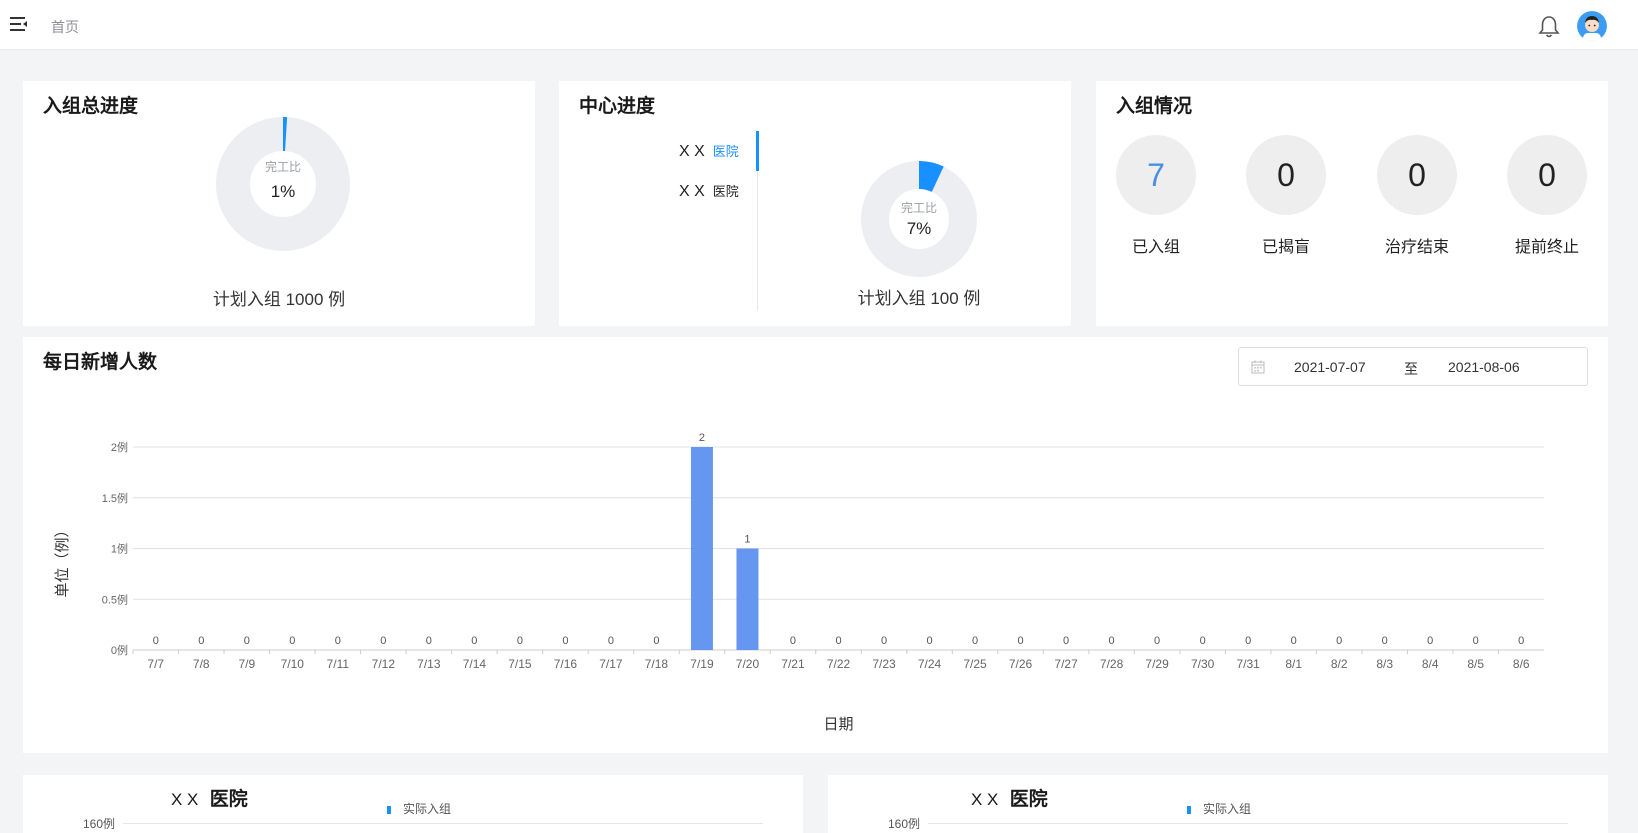 Image resolution: width=1638 pixels, height=833 pixels. I want to click on bar, so click(701, 548).